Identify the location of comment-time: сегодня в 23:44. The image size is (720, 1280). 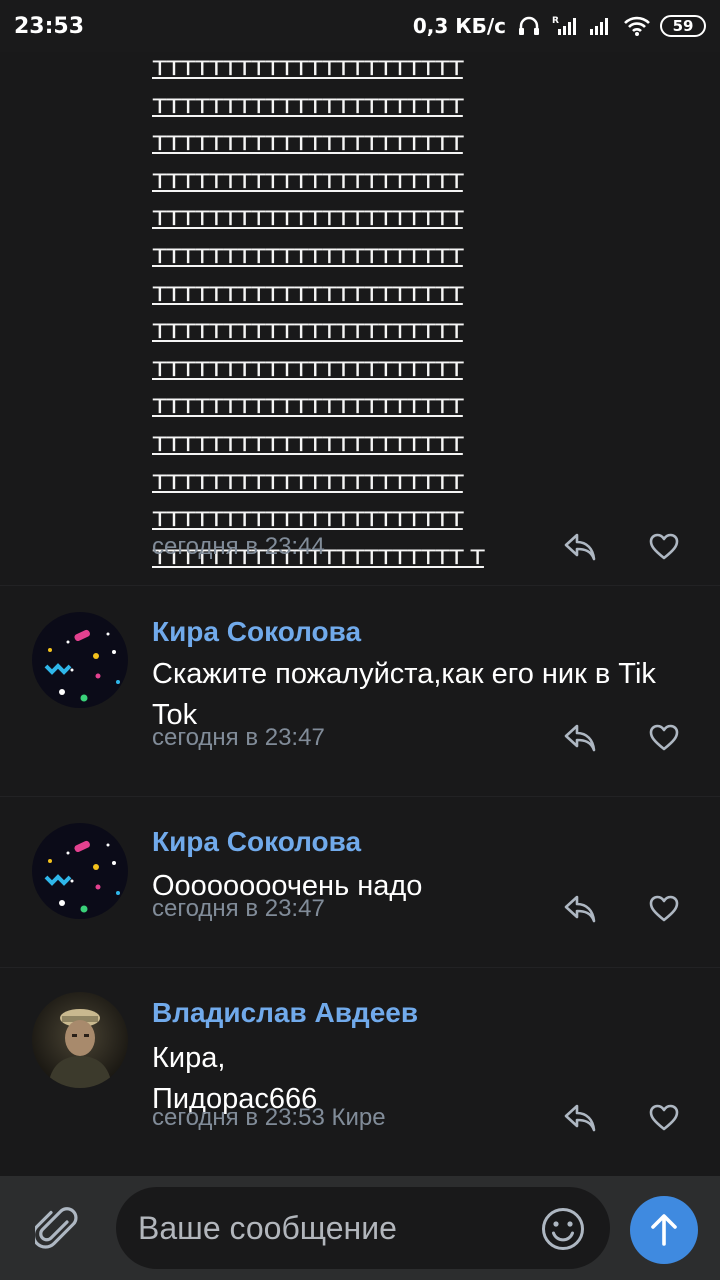
(238, 546).